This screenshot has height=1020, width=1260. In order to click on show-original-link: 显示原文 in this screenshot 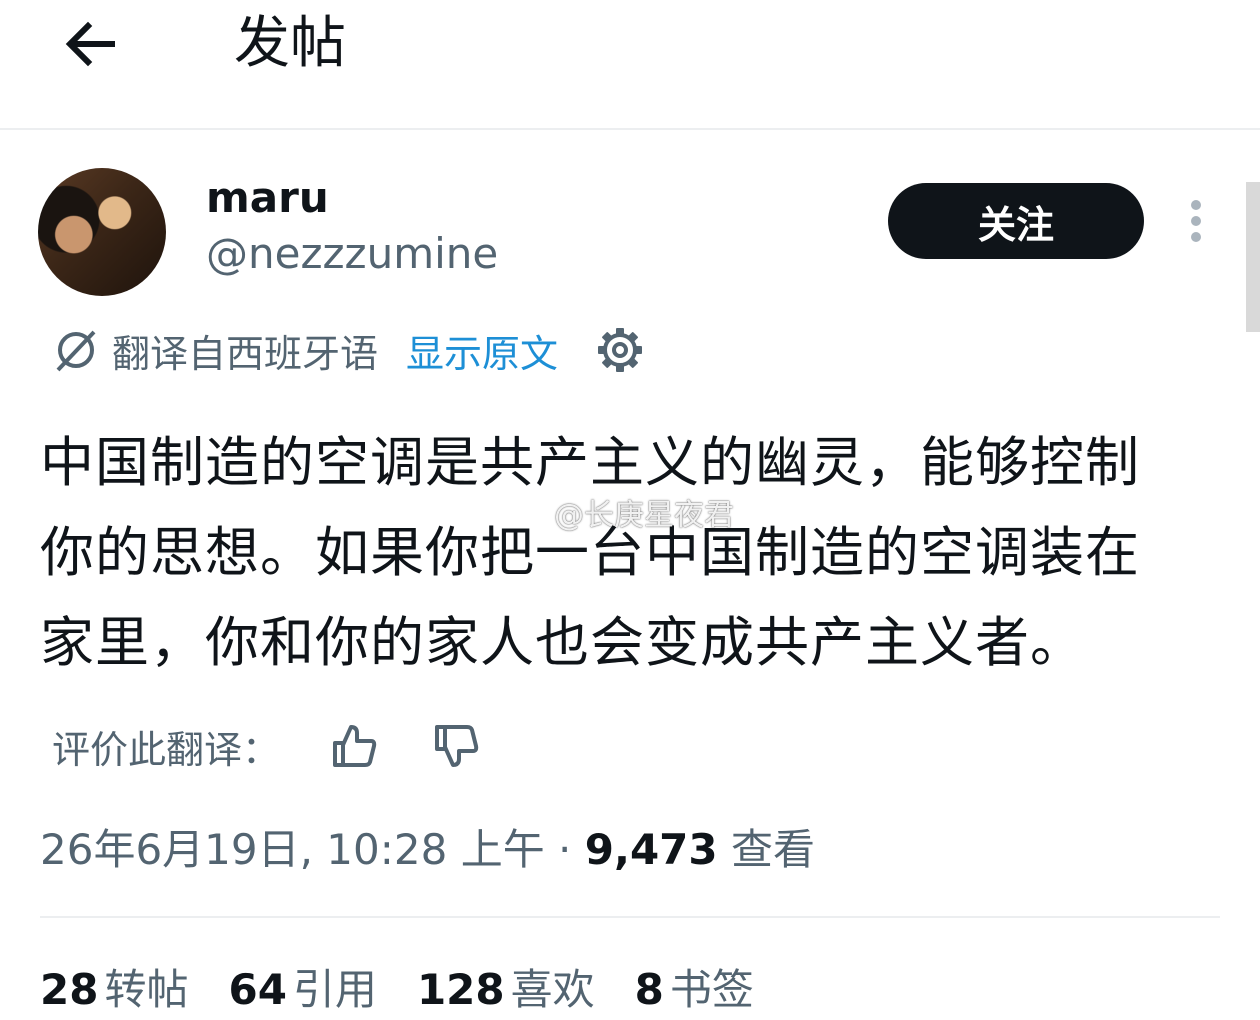, I will do `click(482, 350)`.